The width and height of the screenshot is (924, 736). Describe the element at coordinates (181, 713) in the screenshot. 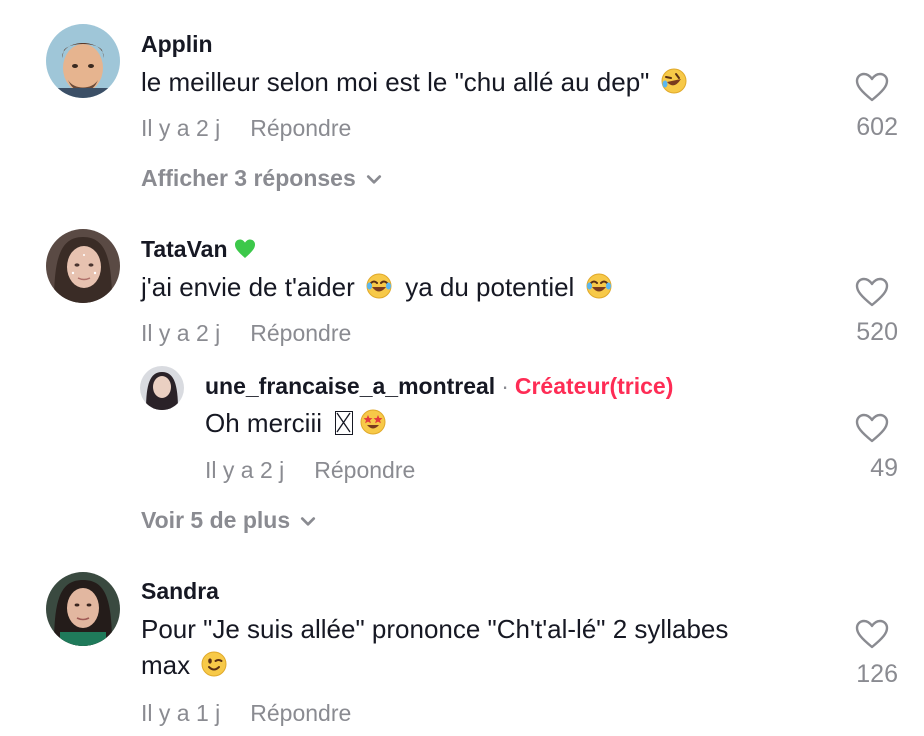

I see `timestamp: Il y a 1 j` at that location.